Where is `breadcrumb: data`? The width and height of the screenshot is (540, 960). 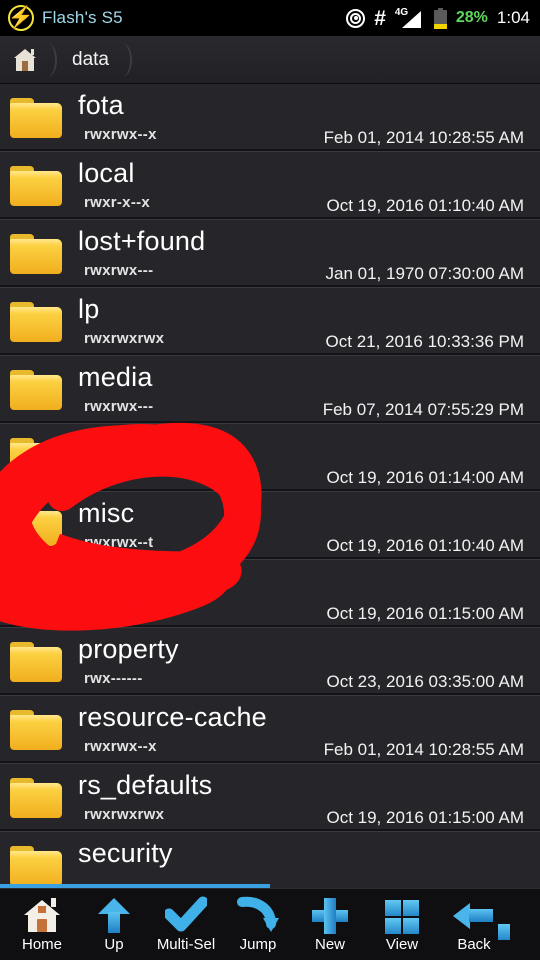 breadcrumb: data is located at coordinates (270, 60).